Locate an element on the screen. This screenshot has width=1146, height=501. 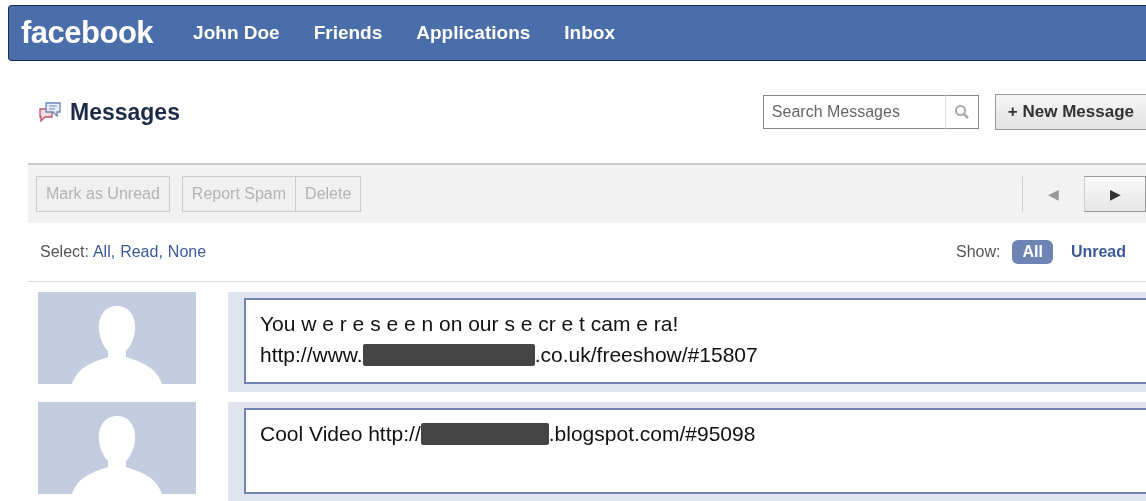
select-link: All is located at coordinates (101, 252).